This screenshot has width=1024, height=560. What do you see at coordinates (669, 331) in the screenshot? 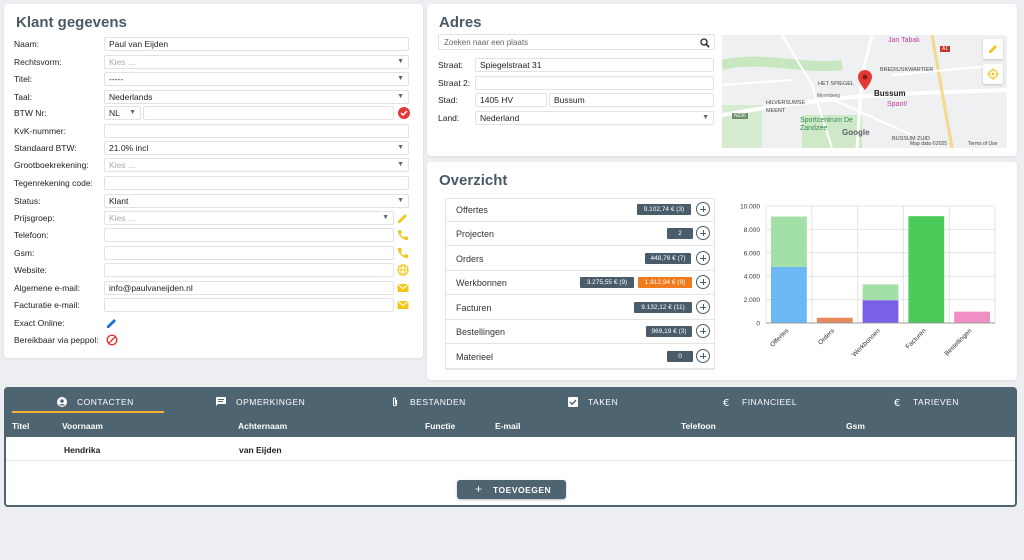
I see `overzicht-bestellingen-badge: 969,19 € (3)` at bounding box center [669, 331].